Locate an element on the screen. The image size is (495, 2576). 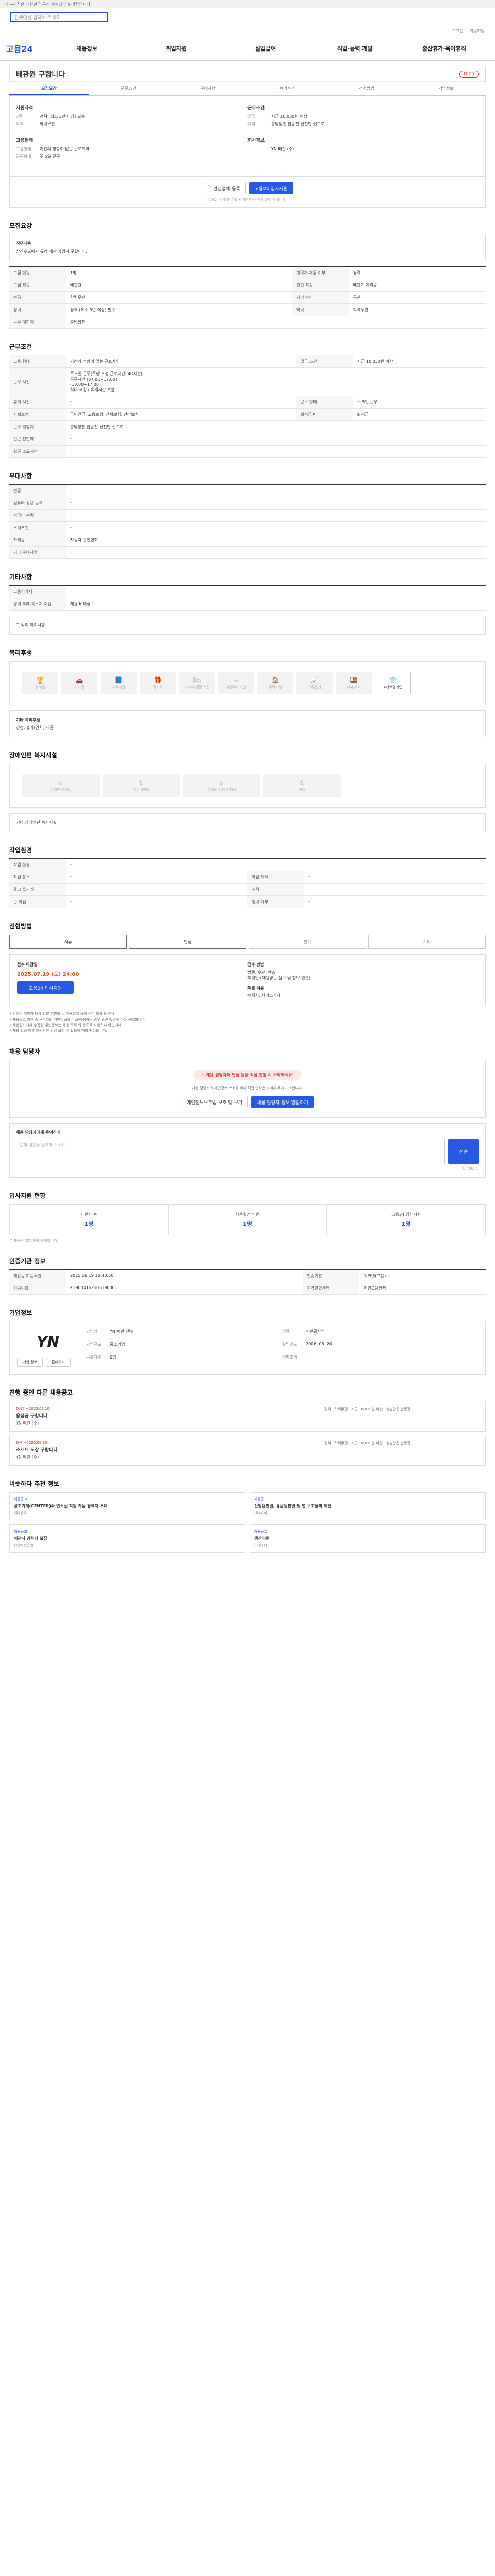
rec-item: 채용공고 배관사 경력자 모집 (주)한성산업 is located at coordinates (127, 1538).